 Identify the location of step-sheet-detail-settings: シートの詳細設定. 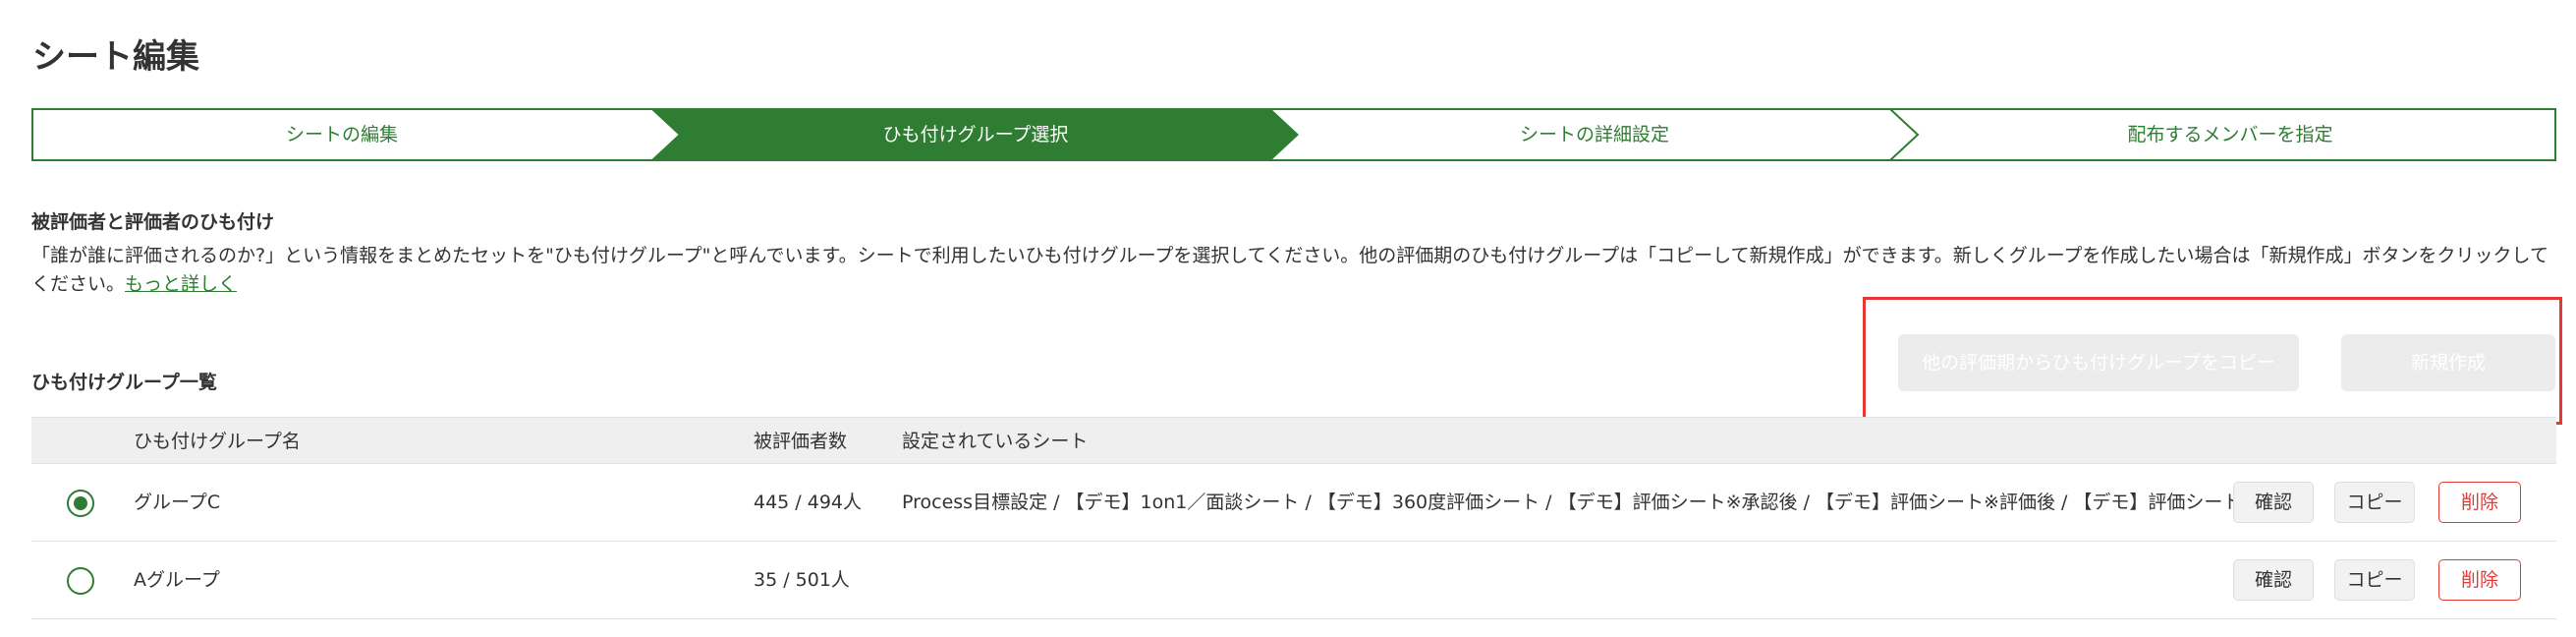
(1594, 134).